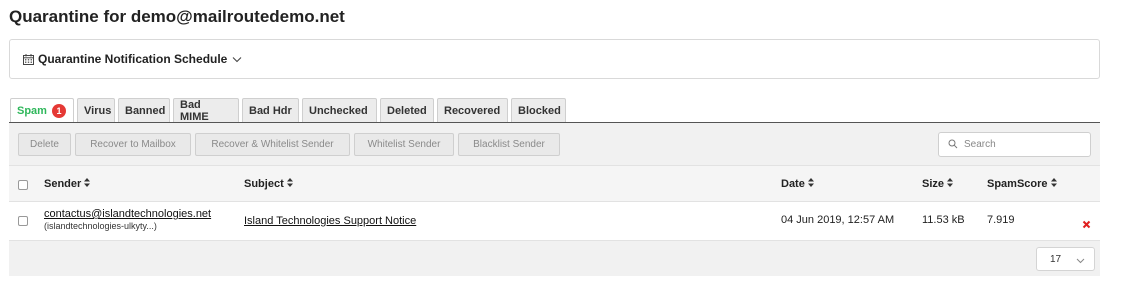 Image resolution: width=1122 pixels, height=293 pixels. Describe the element at coordinates (23, 221) in the screenshot. I see `row-checkbox` at that location.